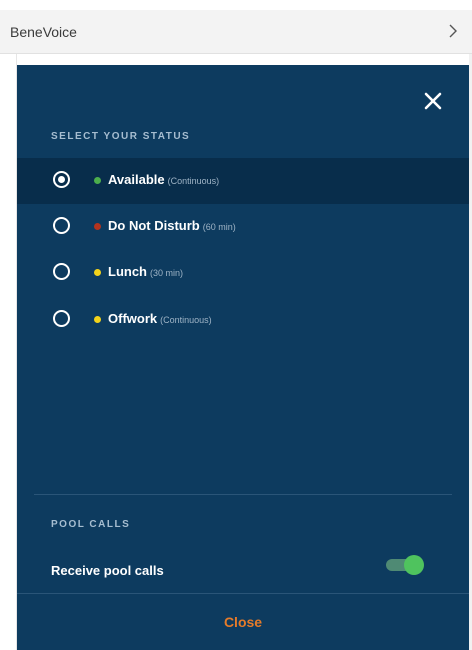  What do you see at coordinates (136, 179) in the screenshot?
I see `status-label-available: Available` at bounding box center [136, 179].